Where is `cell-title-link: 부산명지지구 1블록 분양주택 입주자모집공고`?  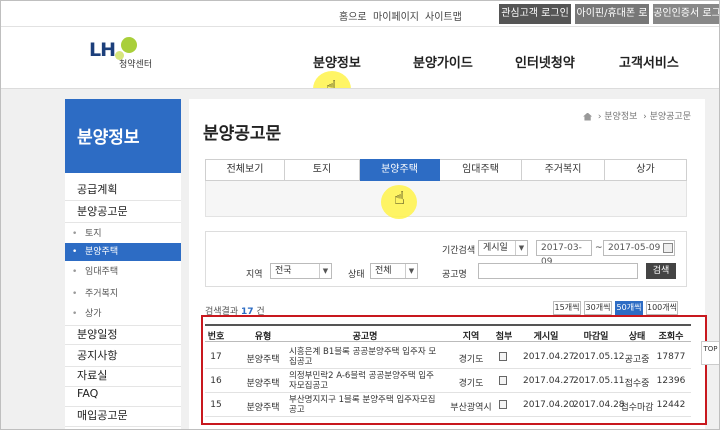
cell-title-link: 부산명지지구 1블록 분양주택 입주자모집공고 is located at coordinates (364, 405).